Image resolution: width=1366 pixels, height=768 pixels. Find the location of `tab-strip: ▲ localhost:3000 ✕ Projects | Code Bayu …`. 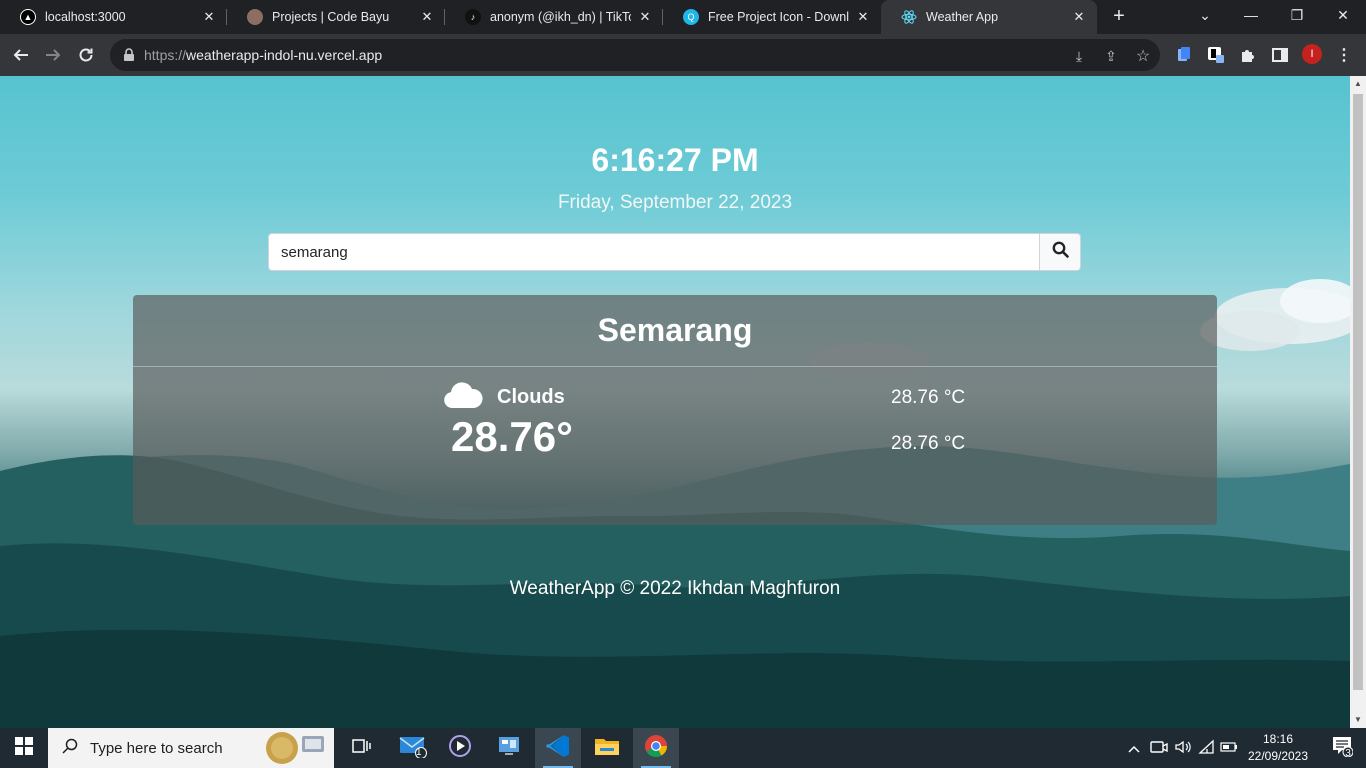

tab-strip: ▲ localhost:3000 ✕ Projects | Code Bayu … is located at coordinates (683, 17).